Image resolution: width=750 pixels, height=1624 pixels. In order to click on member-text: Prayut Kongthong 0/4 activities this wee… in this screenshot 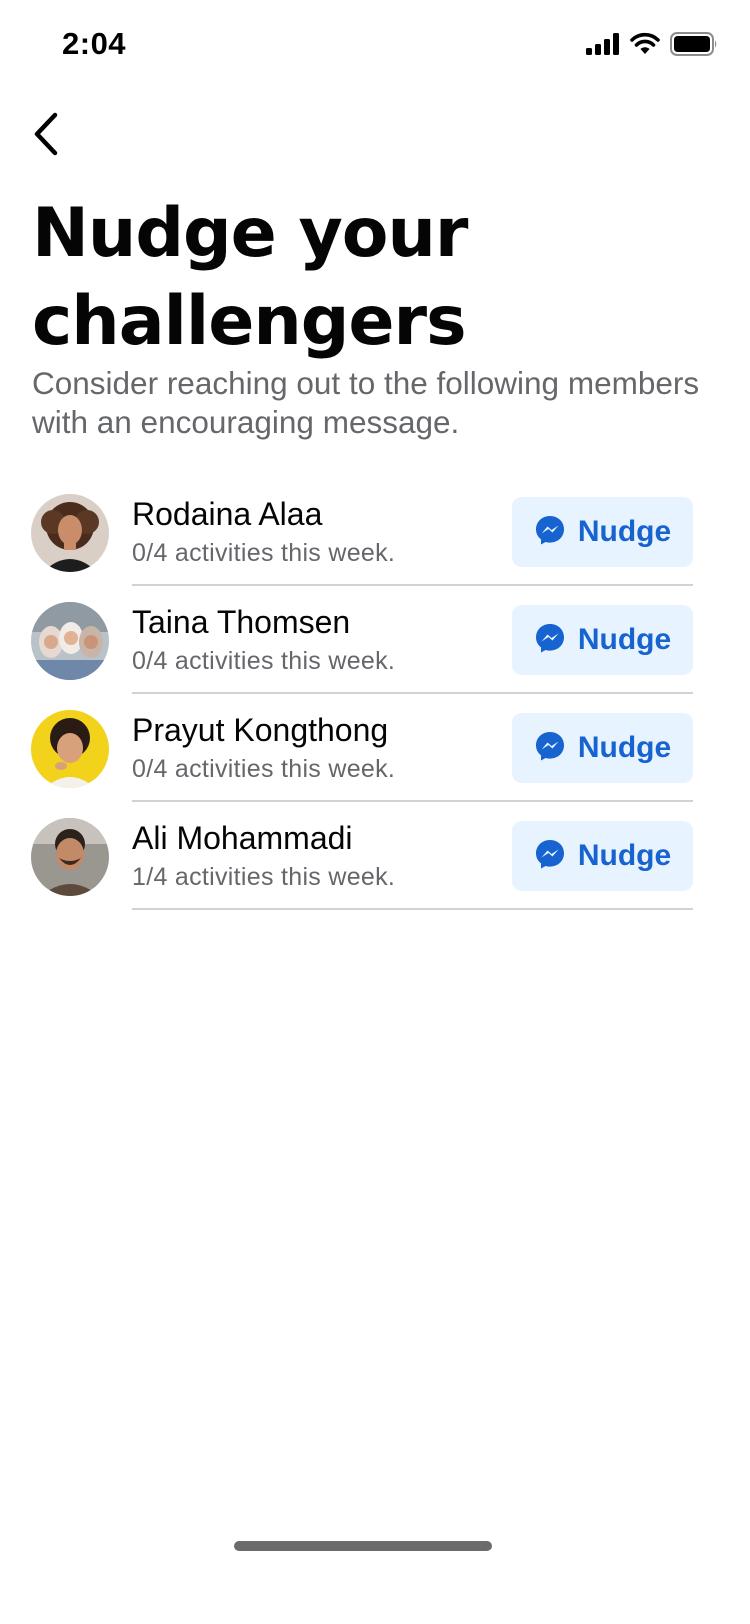, I will do `click(317, 748)`.